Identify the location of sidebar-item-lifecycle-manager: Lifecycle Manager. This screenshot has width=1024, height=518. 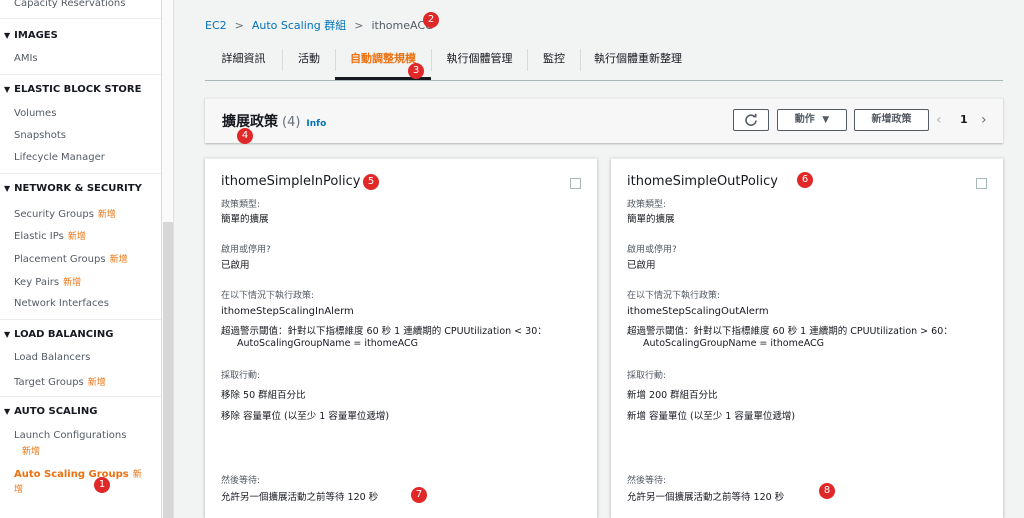
(59, 157).